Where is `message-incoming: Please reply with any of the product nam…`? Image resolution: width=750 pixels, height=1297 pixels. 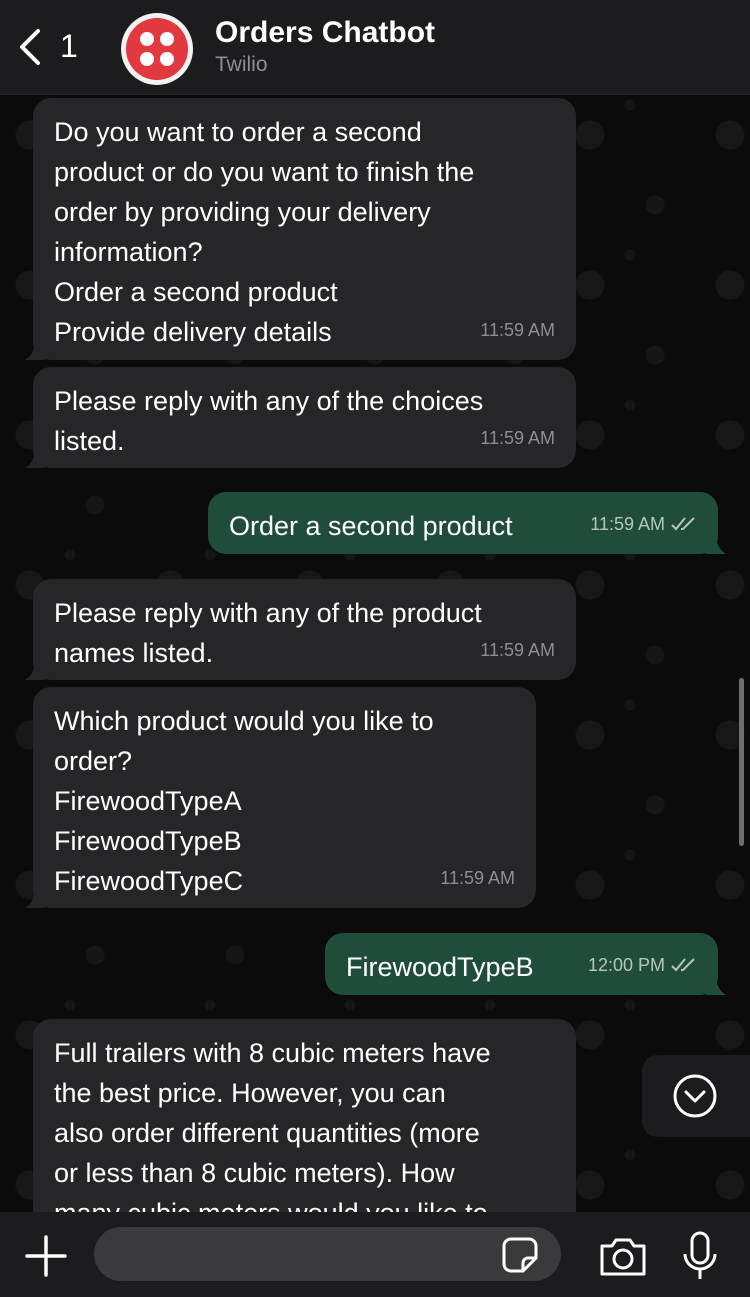 message-incoming: Please reply with any of the product nam… is located at coordinates (300, 629).